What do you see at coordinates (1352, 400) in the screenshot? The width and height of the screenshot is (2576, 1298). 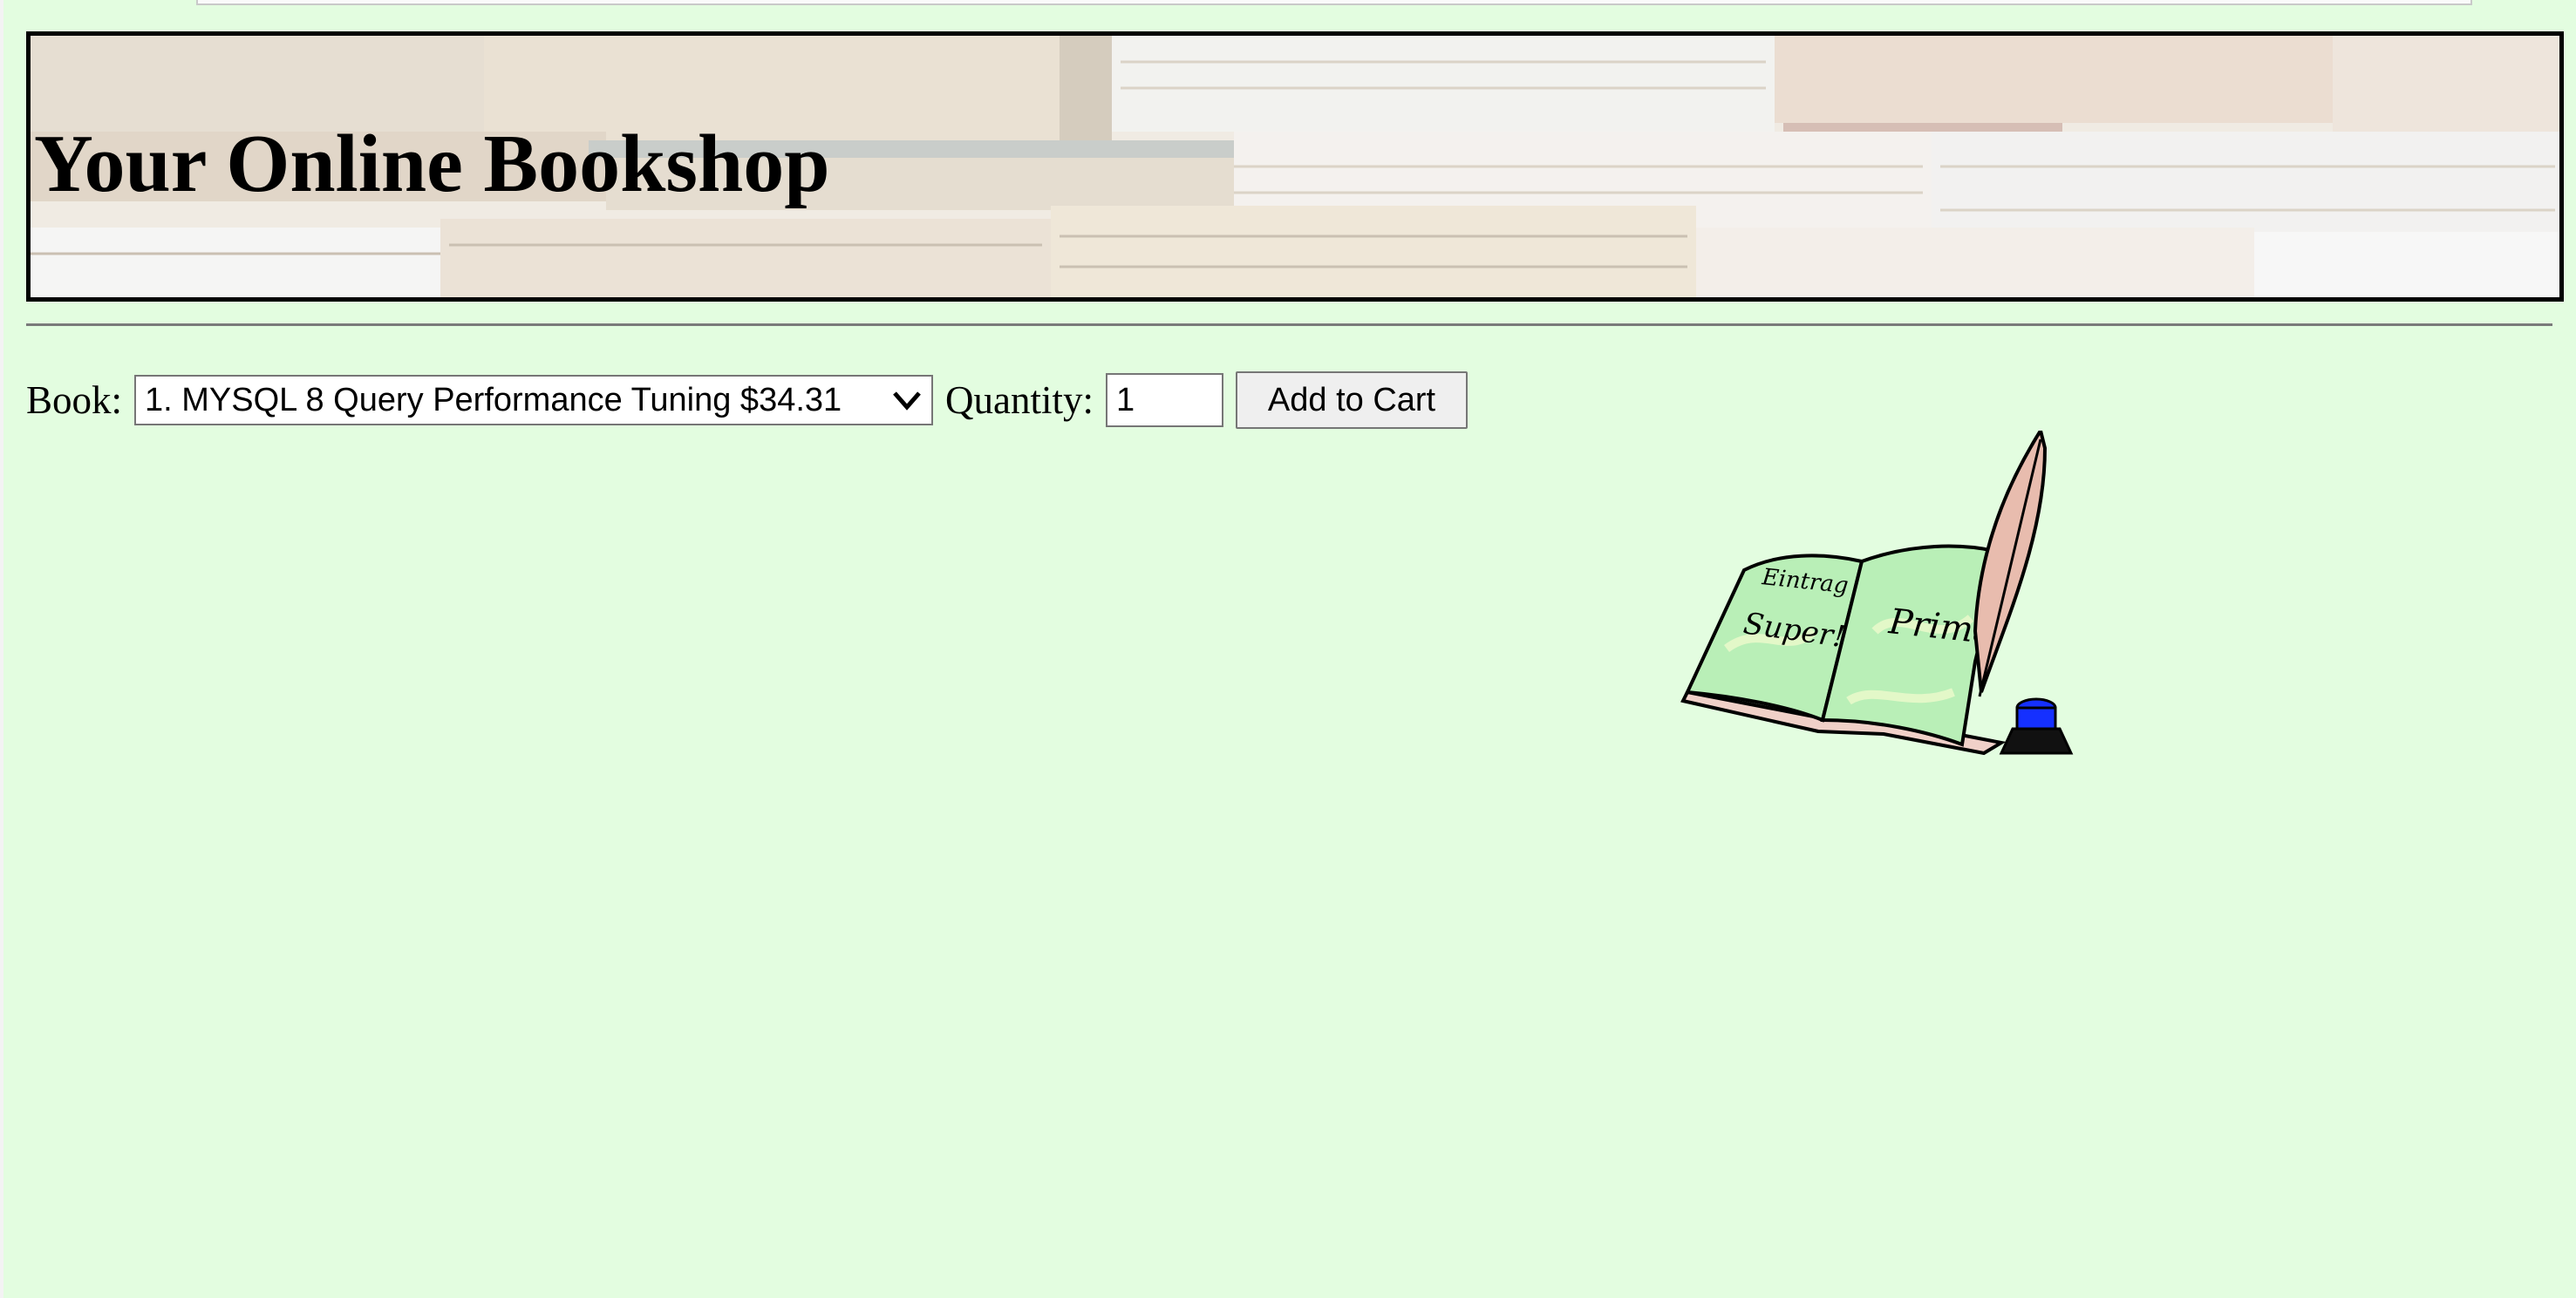 I see `add-to-cart-button: Add to Cart` at bounding box center [1352, 400].